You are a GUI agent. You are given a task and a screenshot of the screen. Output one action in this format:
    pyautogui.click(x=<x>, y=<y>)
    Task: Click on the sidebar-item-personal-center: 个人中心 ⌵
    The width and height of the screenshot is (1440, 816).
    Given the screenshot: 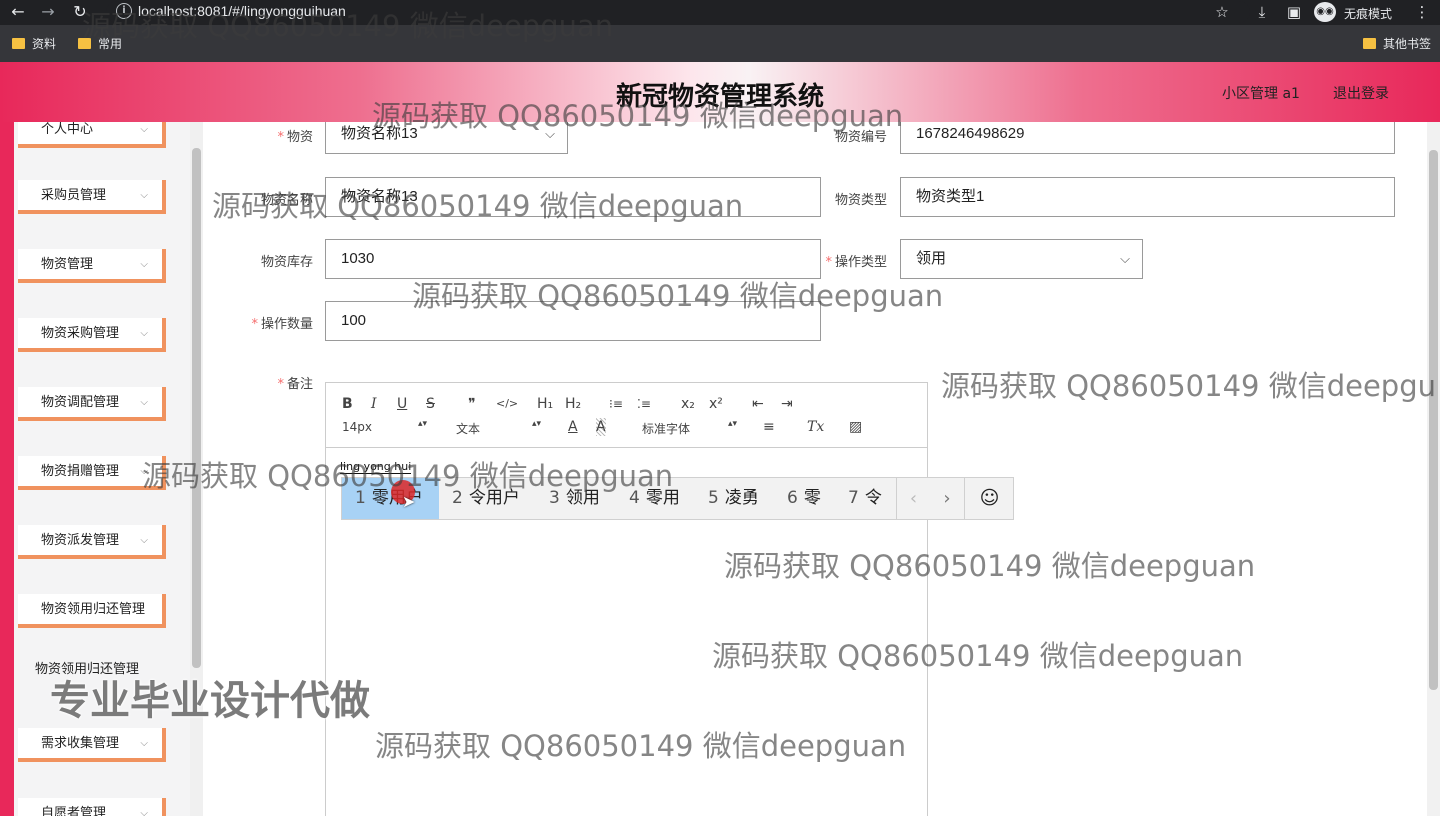 What is the action you would take?
    pyautogui.click(x=92, y=135)
    